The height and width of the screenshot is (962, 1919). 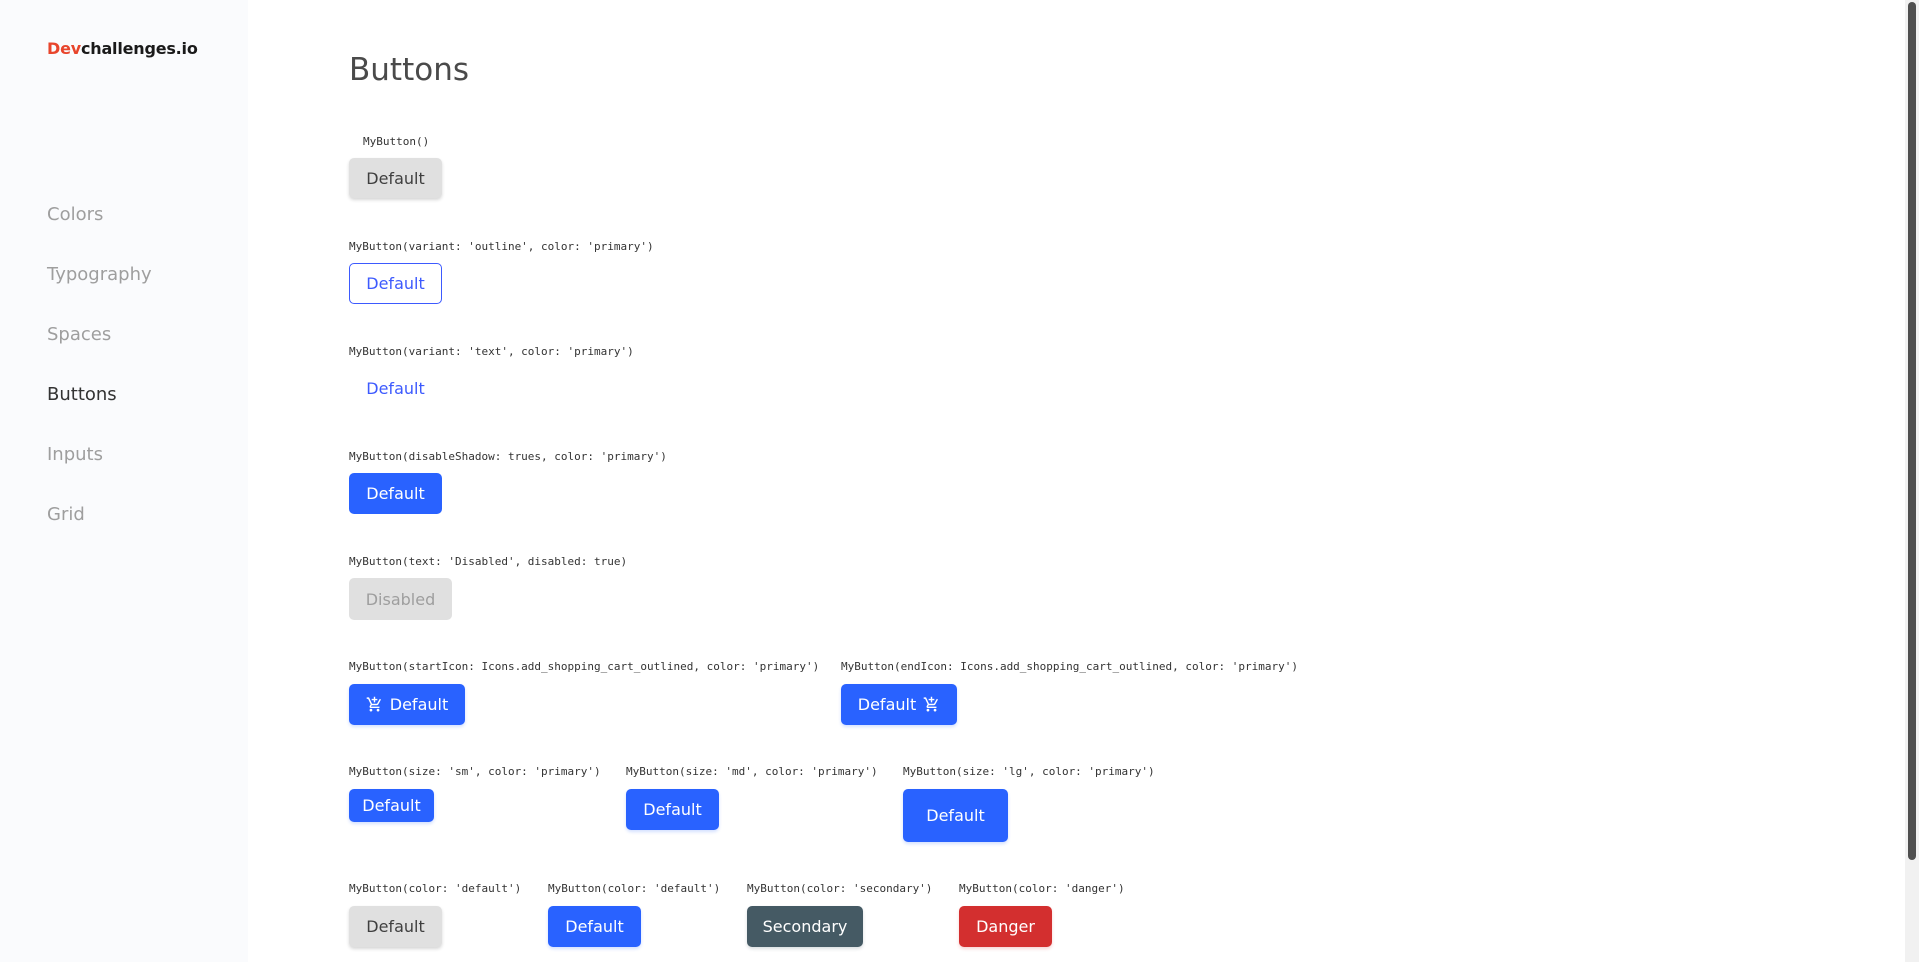 I want to click on nav-item-spaces: Spaces, so click(x=79, y=334).